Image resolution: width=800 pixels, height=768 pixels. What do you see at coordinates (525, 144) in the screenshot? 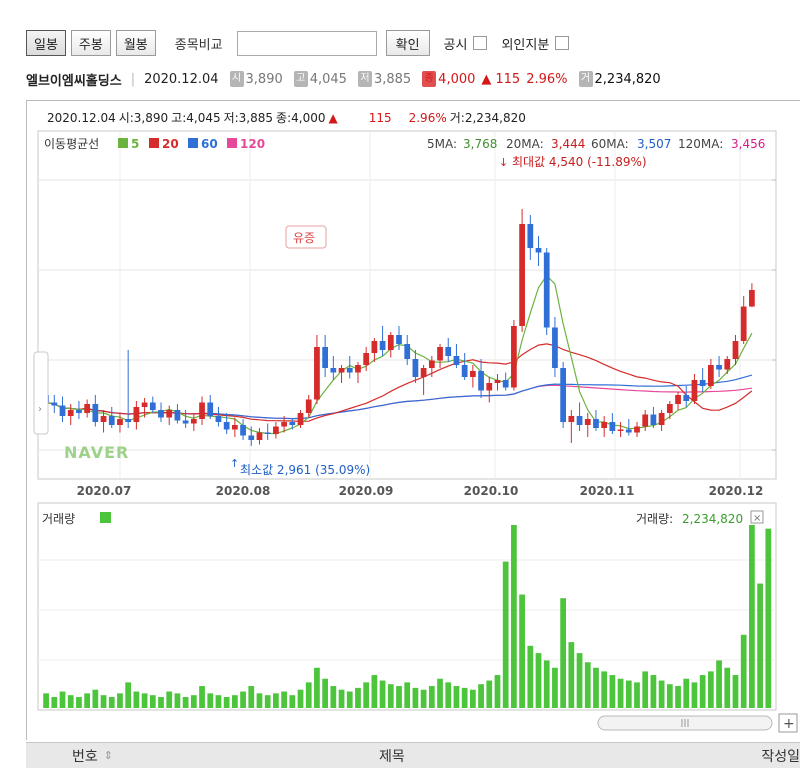
I see `ma-value-label: 20MA:` at bounding box center [525, 144].